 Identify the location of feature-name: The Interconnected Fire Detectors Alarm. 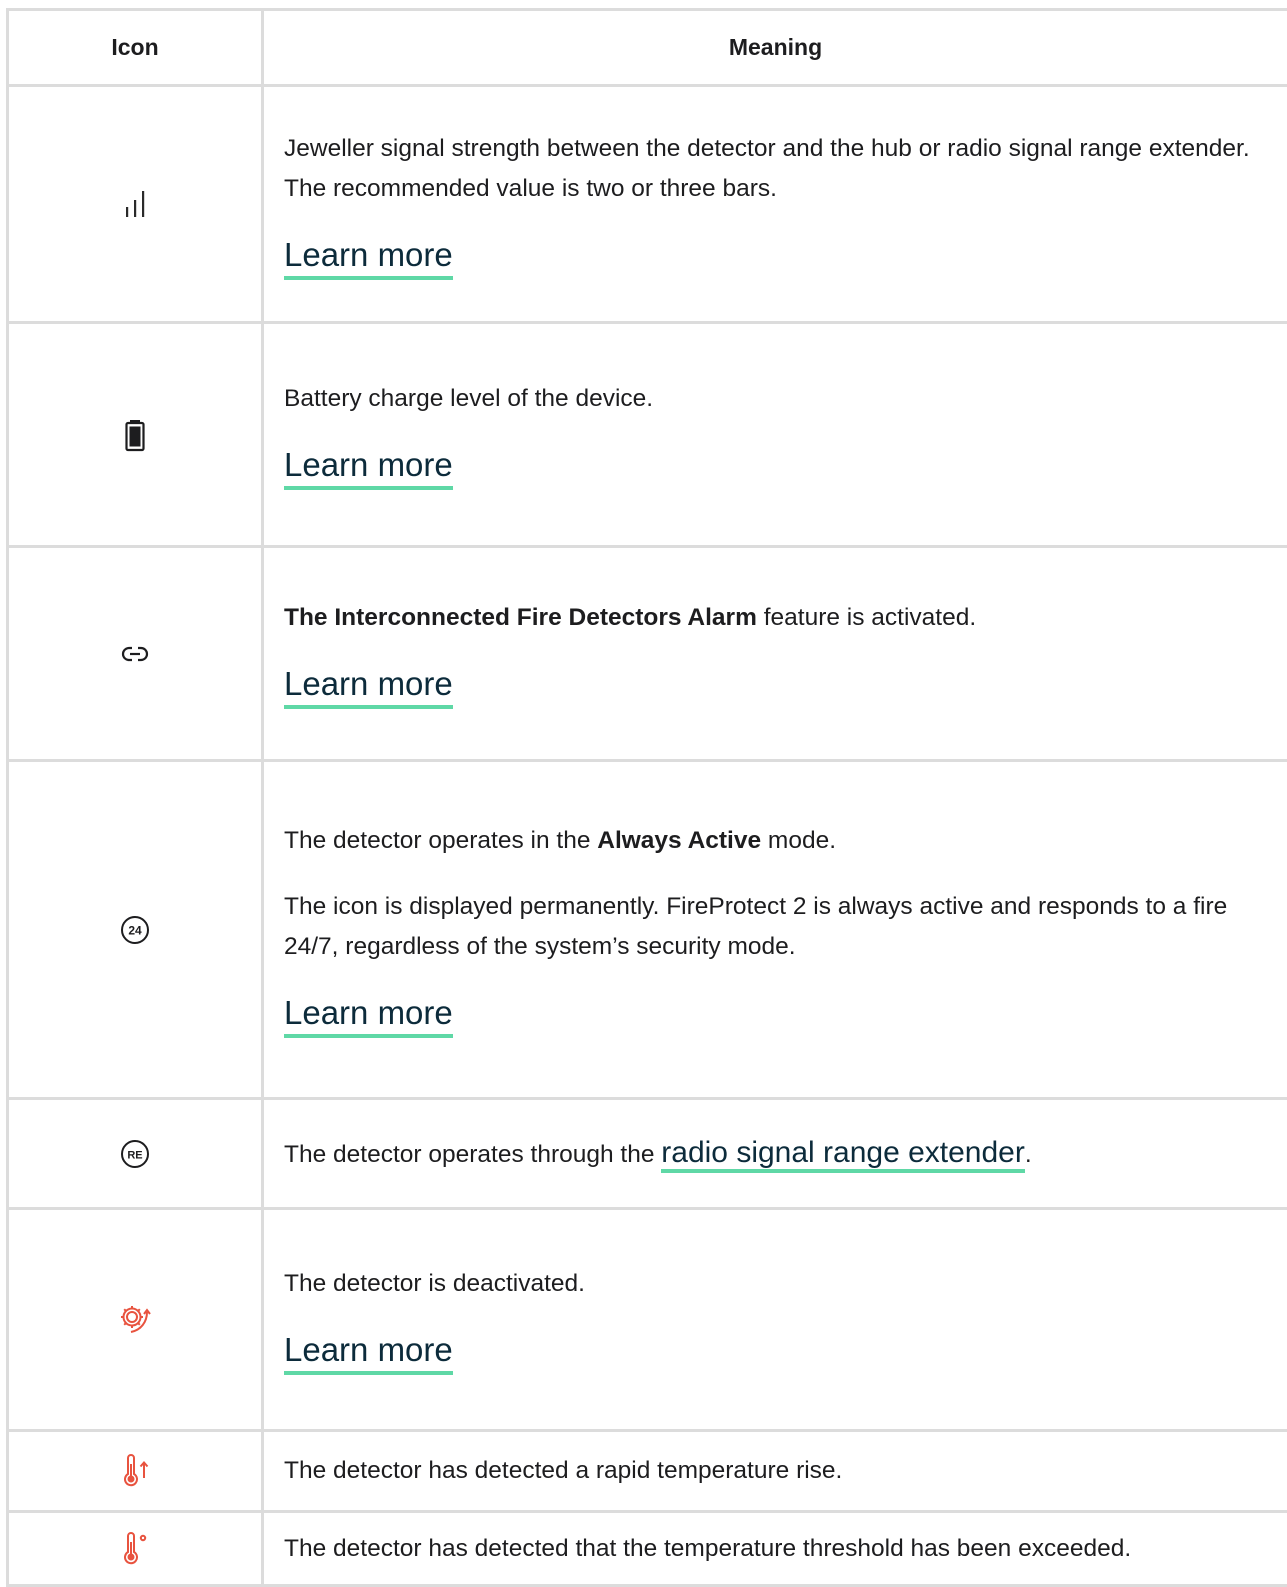
(520, 617).